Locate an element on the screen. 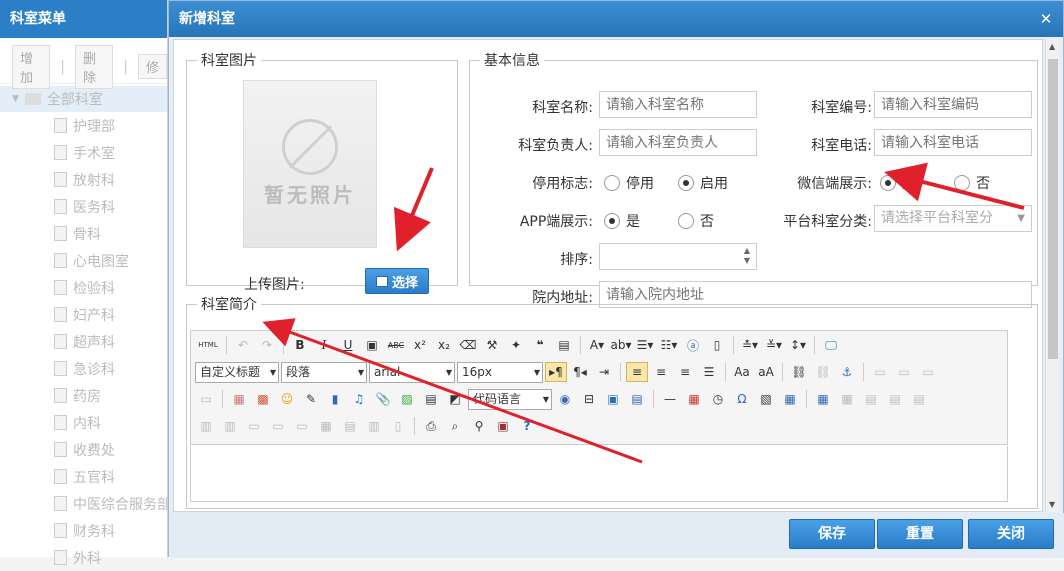 The image size is (1064, 571). line-height-icon: ↕▾ is located at coordinates (798, 345).